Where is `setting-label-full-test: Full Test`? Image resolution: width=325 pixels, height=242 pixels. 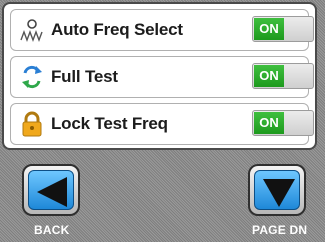
setting-label-full-test: Full Test is located at coordinates (84, 76).